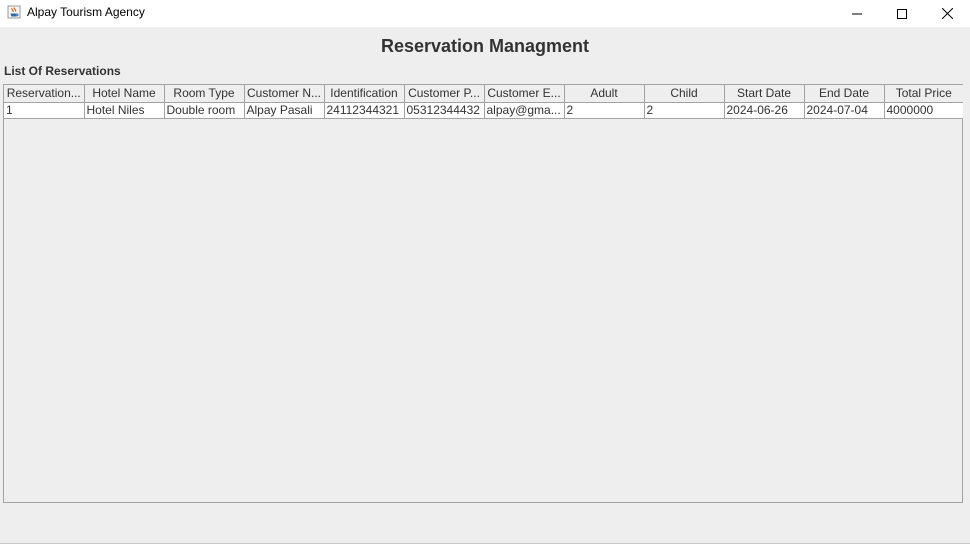  Describe the element at coordinates (62, 71) in the screenshot. I see `reservations-list-label: List Of Reservations` at that location.